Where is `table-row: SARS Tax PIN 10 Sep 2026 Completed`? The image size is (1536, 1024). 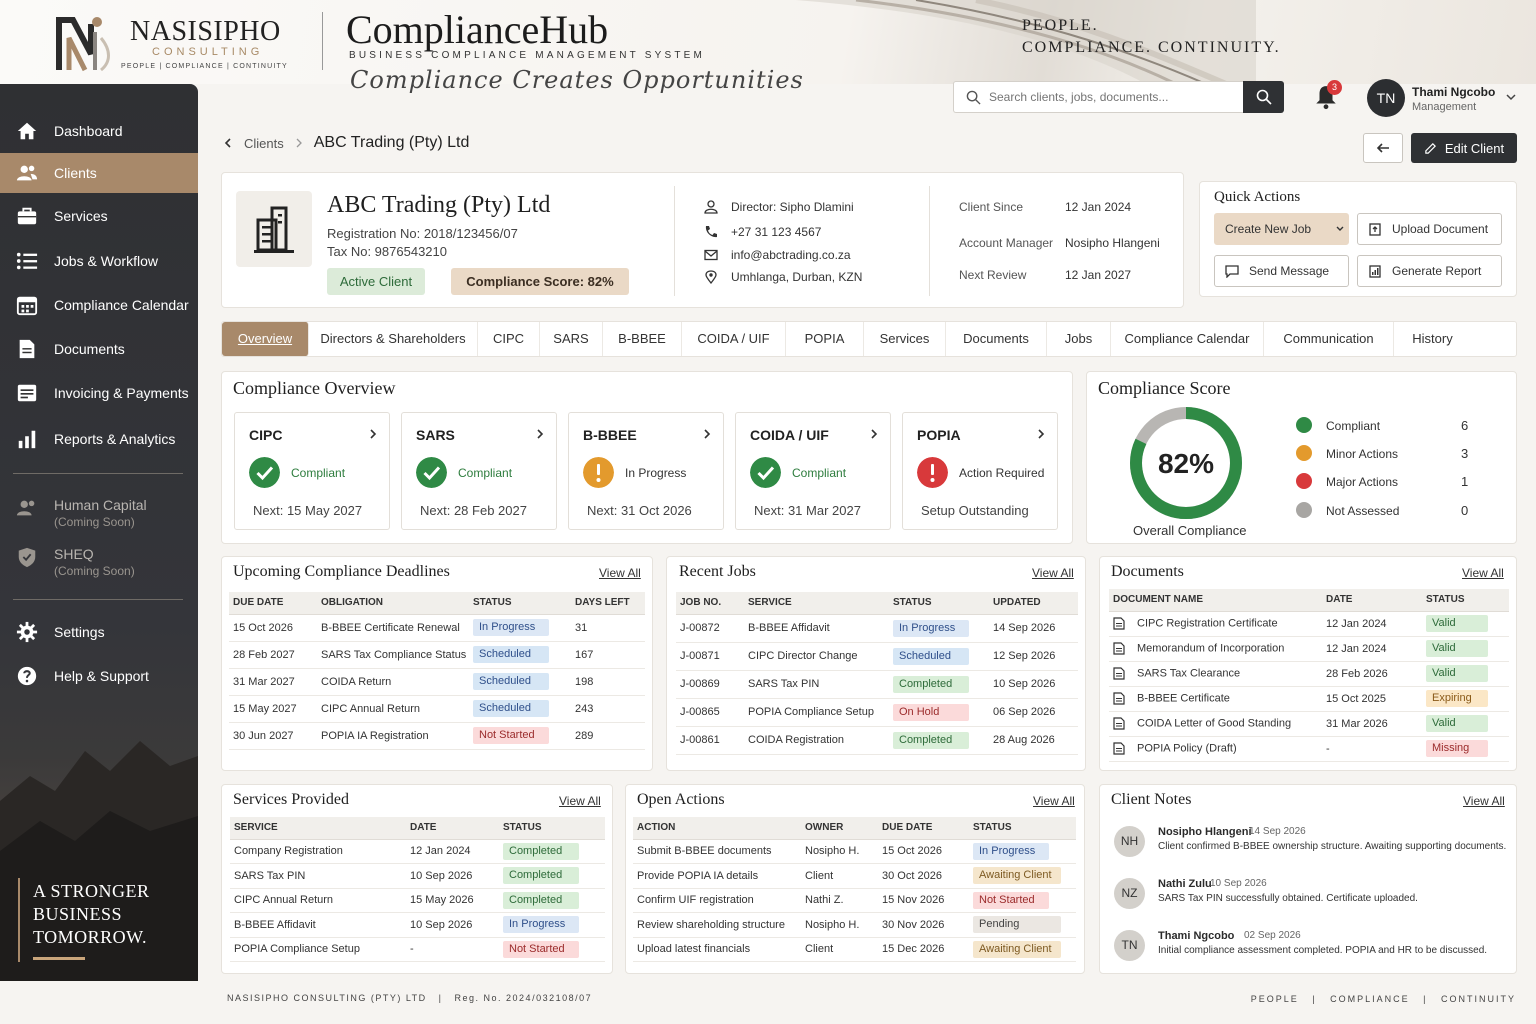
table-row: SARS Tax PIN 10 Sep 2026 Completed is located at coordinates (417, 876).